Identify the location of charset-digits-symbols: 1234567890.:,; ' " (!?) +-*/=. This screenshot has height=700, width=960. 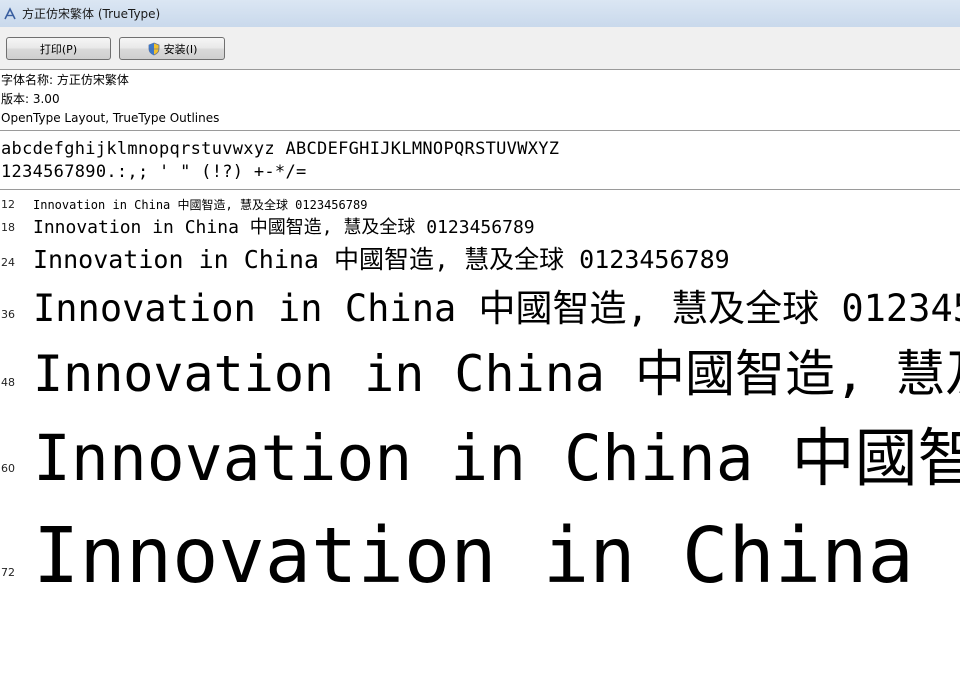
(154, 172).